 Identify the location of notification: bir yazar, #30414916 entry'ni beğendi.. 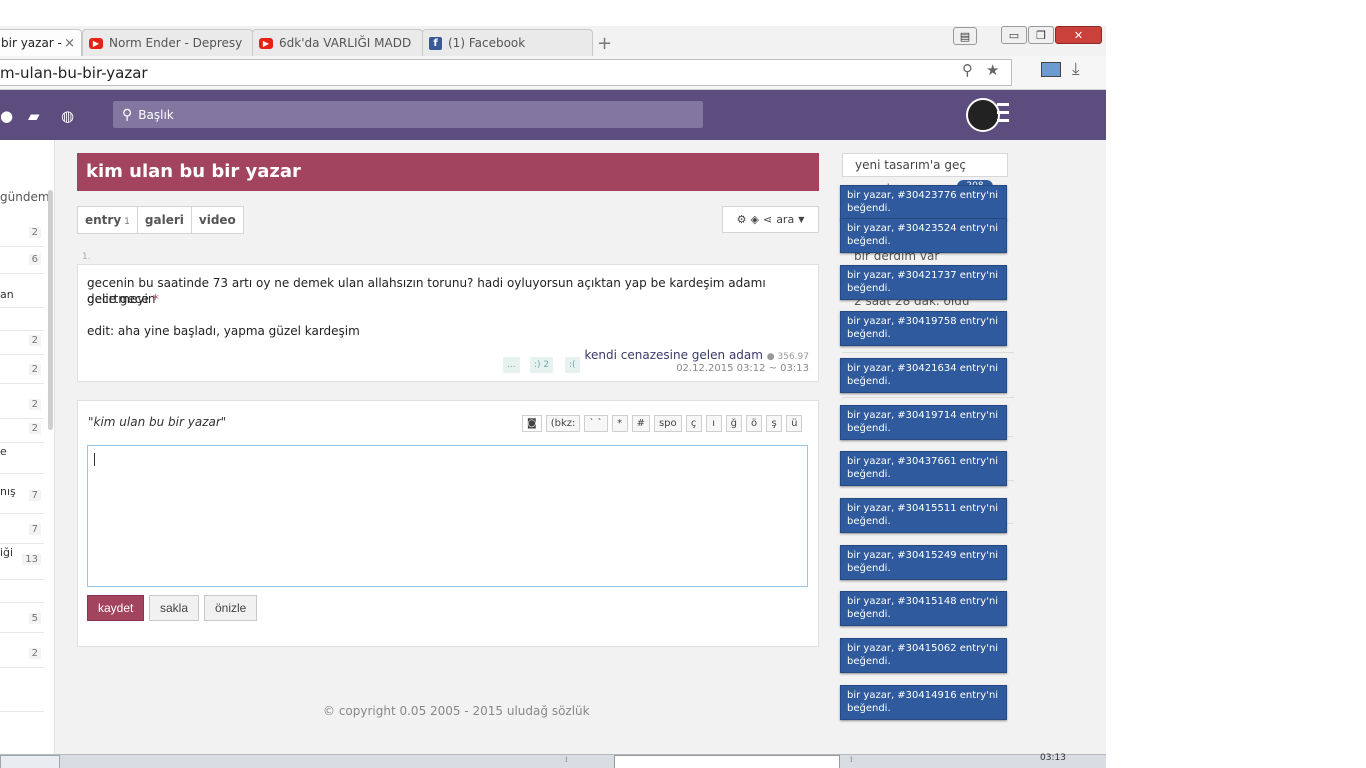
(923, 702).